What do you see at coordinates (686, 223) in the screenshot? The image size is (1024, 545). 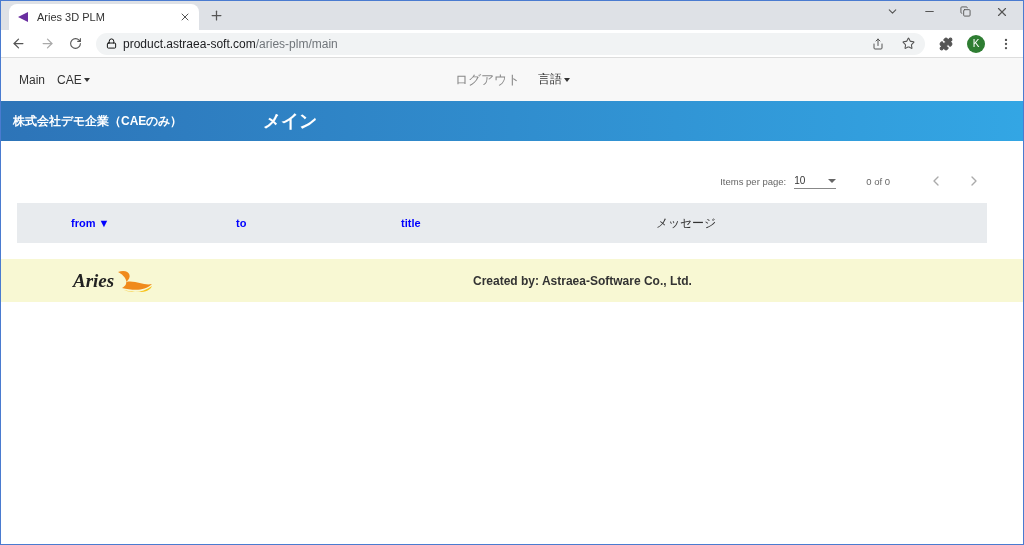 I see `column-header: メッセージ` at bounding box center [686, 223].